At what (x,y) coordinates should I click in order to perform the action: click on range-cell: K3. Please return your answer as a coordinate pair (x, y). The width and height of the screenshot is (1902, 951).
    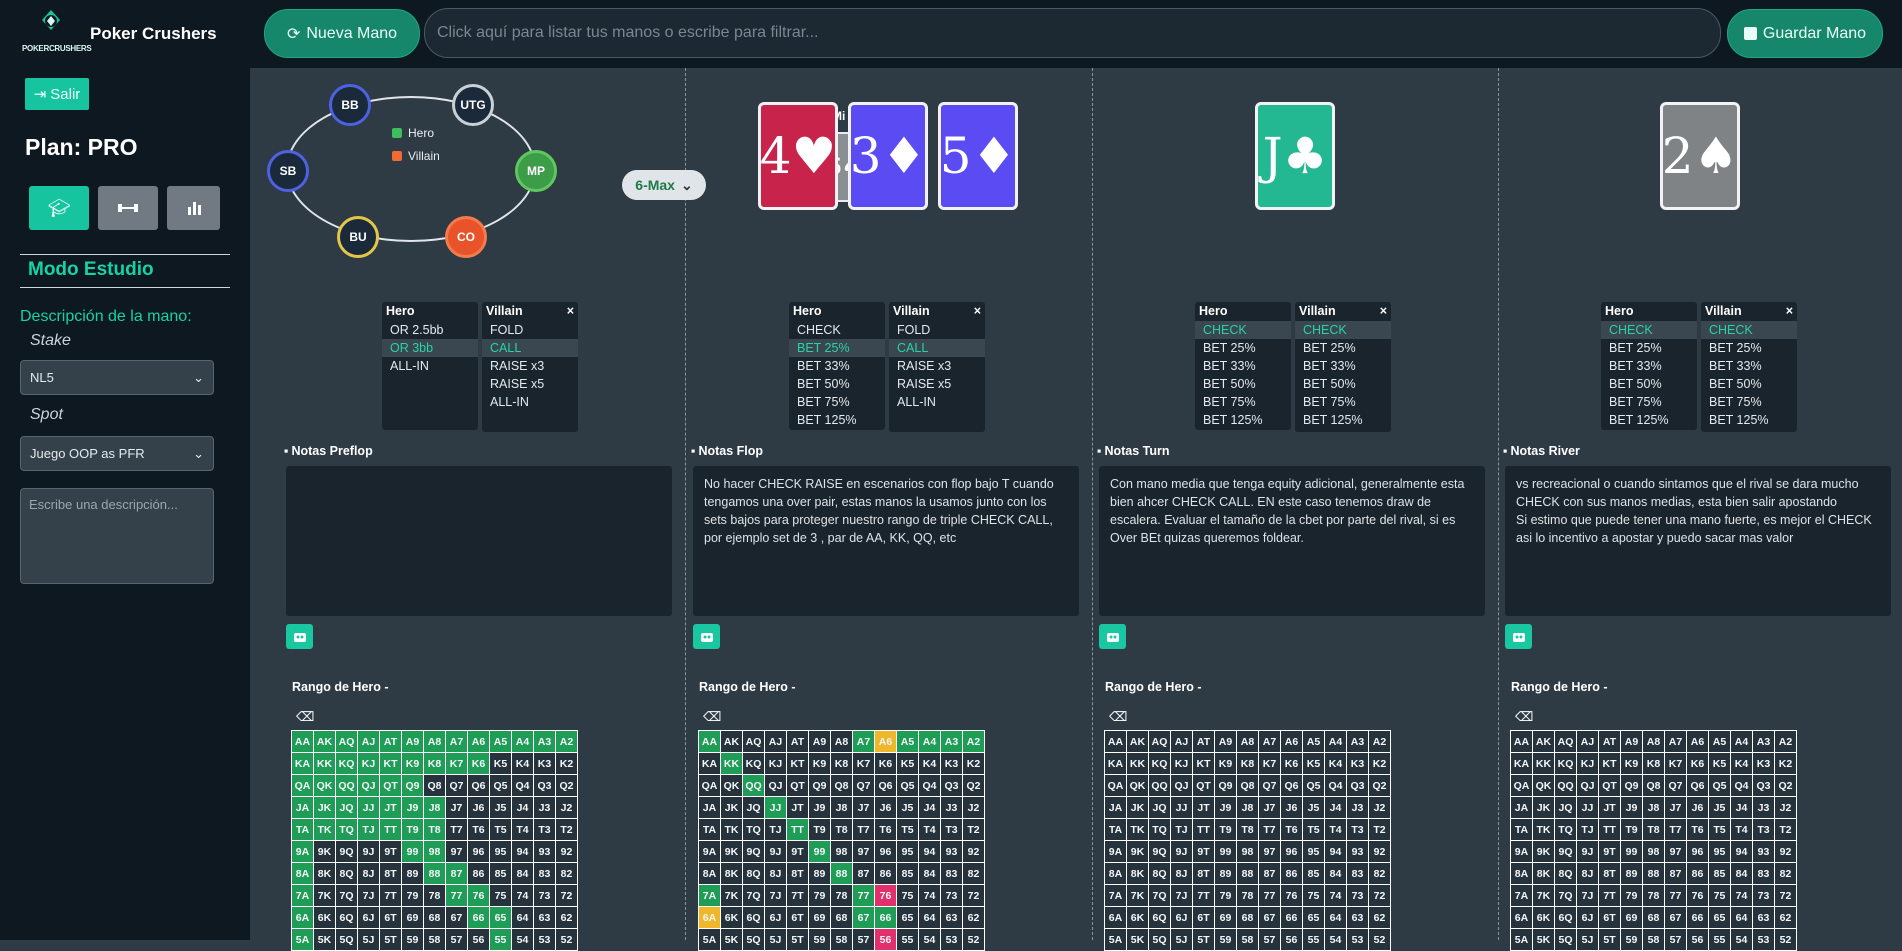
    Looking at the image, I should click on (1763, 763).